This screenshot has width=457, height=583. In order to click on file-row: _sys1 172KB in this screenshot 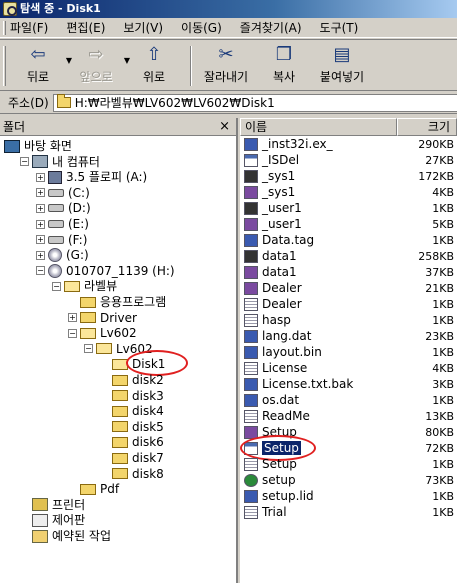, I will do `click(348, 176)`.